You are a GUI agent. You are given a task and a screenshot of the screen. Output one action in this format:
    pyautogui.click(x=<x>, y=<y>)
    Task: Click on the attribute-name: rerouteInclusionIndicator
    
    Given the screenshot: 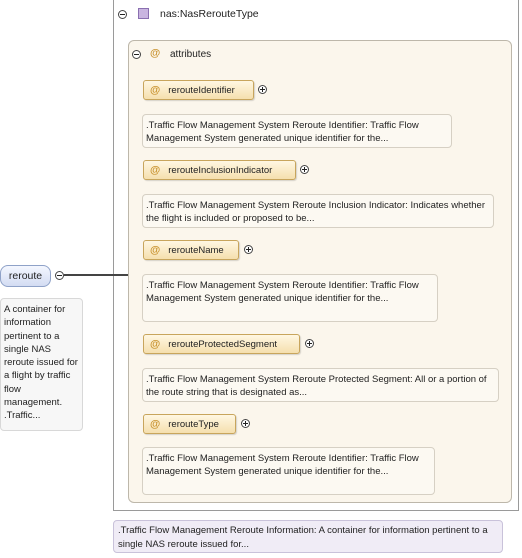 What is the action you would take?
    pyautogui.click(x=220, y=170)
    